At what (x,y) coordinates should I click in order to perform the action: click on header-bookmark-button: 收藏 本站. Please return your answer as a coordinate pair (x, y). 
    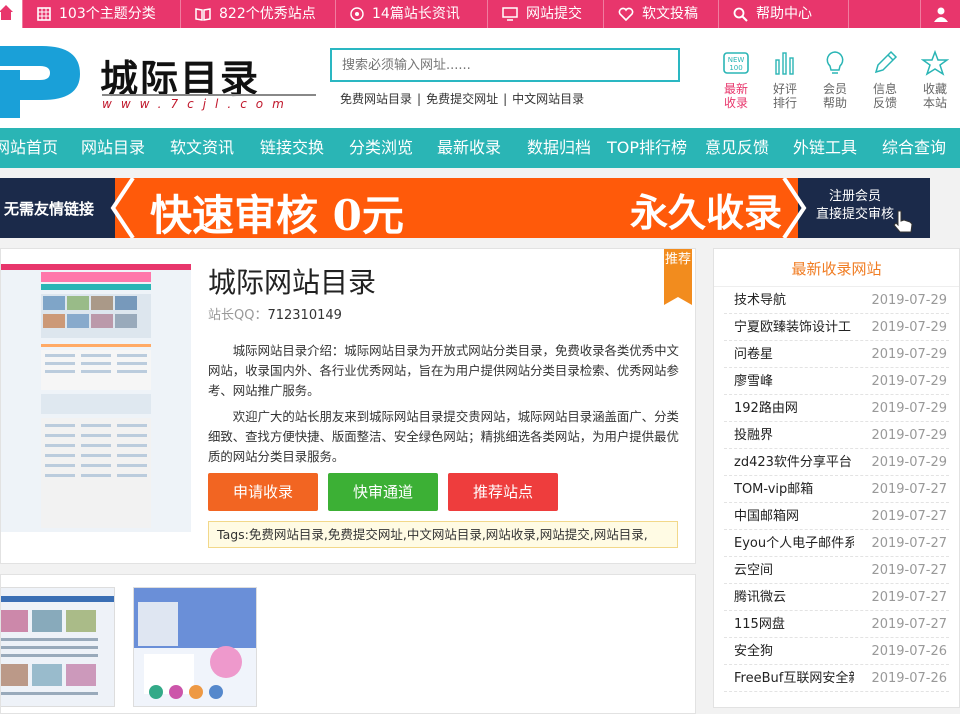
    Looking at the image, I should click on (935, 80).